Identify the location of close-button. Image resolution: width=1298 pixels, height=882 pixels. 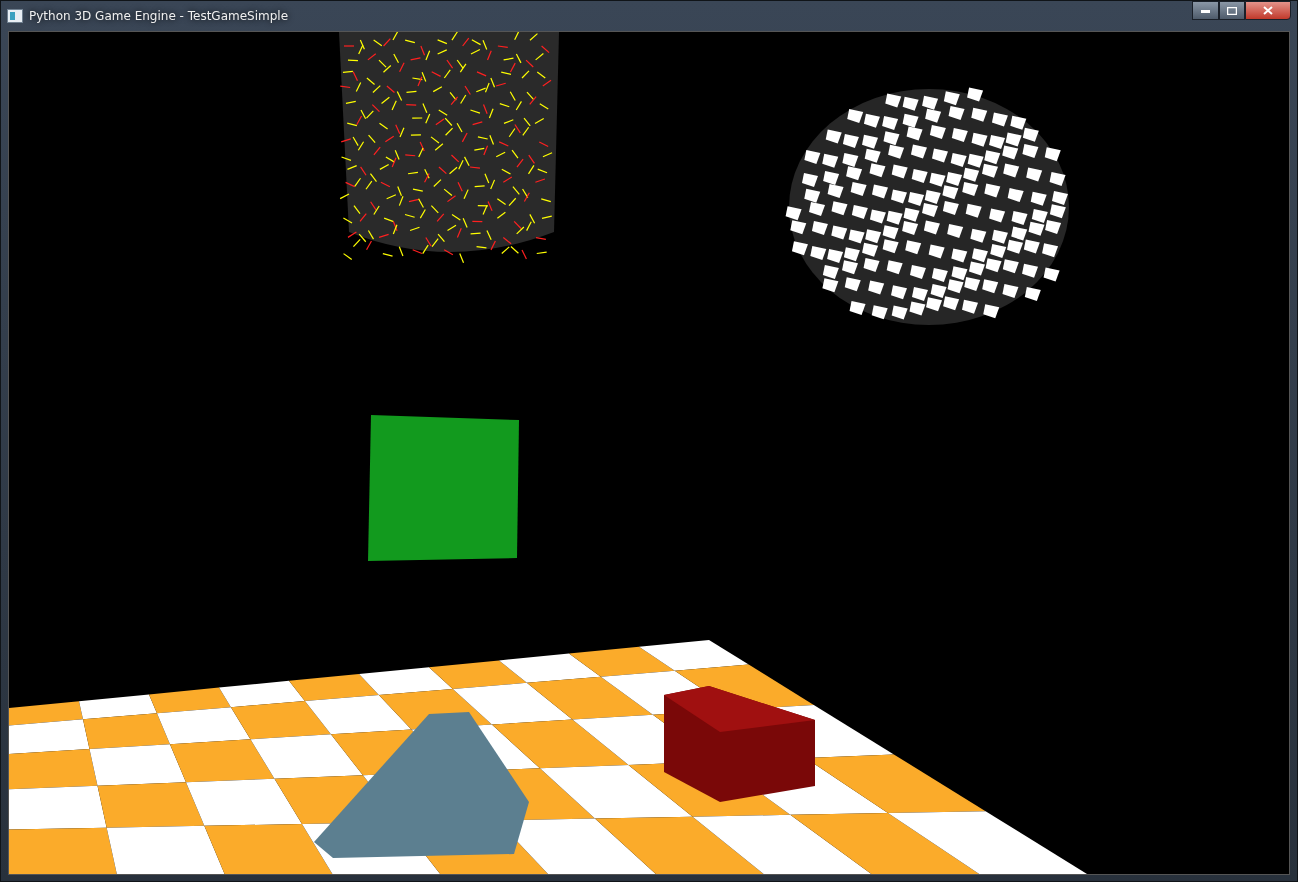
(1268, 10).